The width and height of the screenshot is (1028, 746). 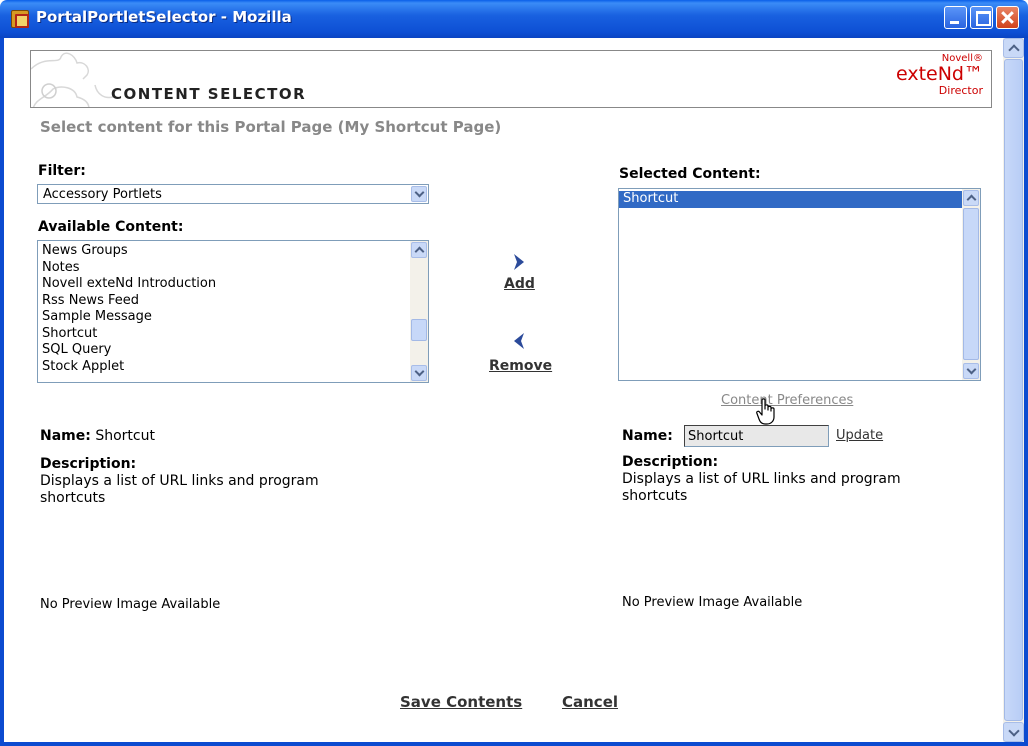 What do you see at coordinates (520, 366) in the screenshot?
I see `remove-button: Remove` at bounding box center [520, 366].